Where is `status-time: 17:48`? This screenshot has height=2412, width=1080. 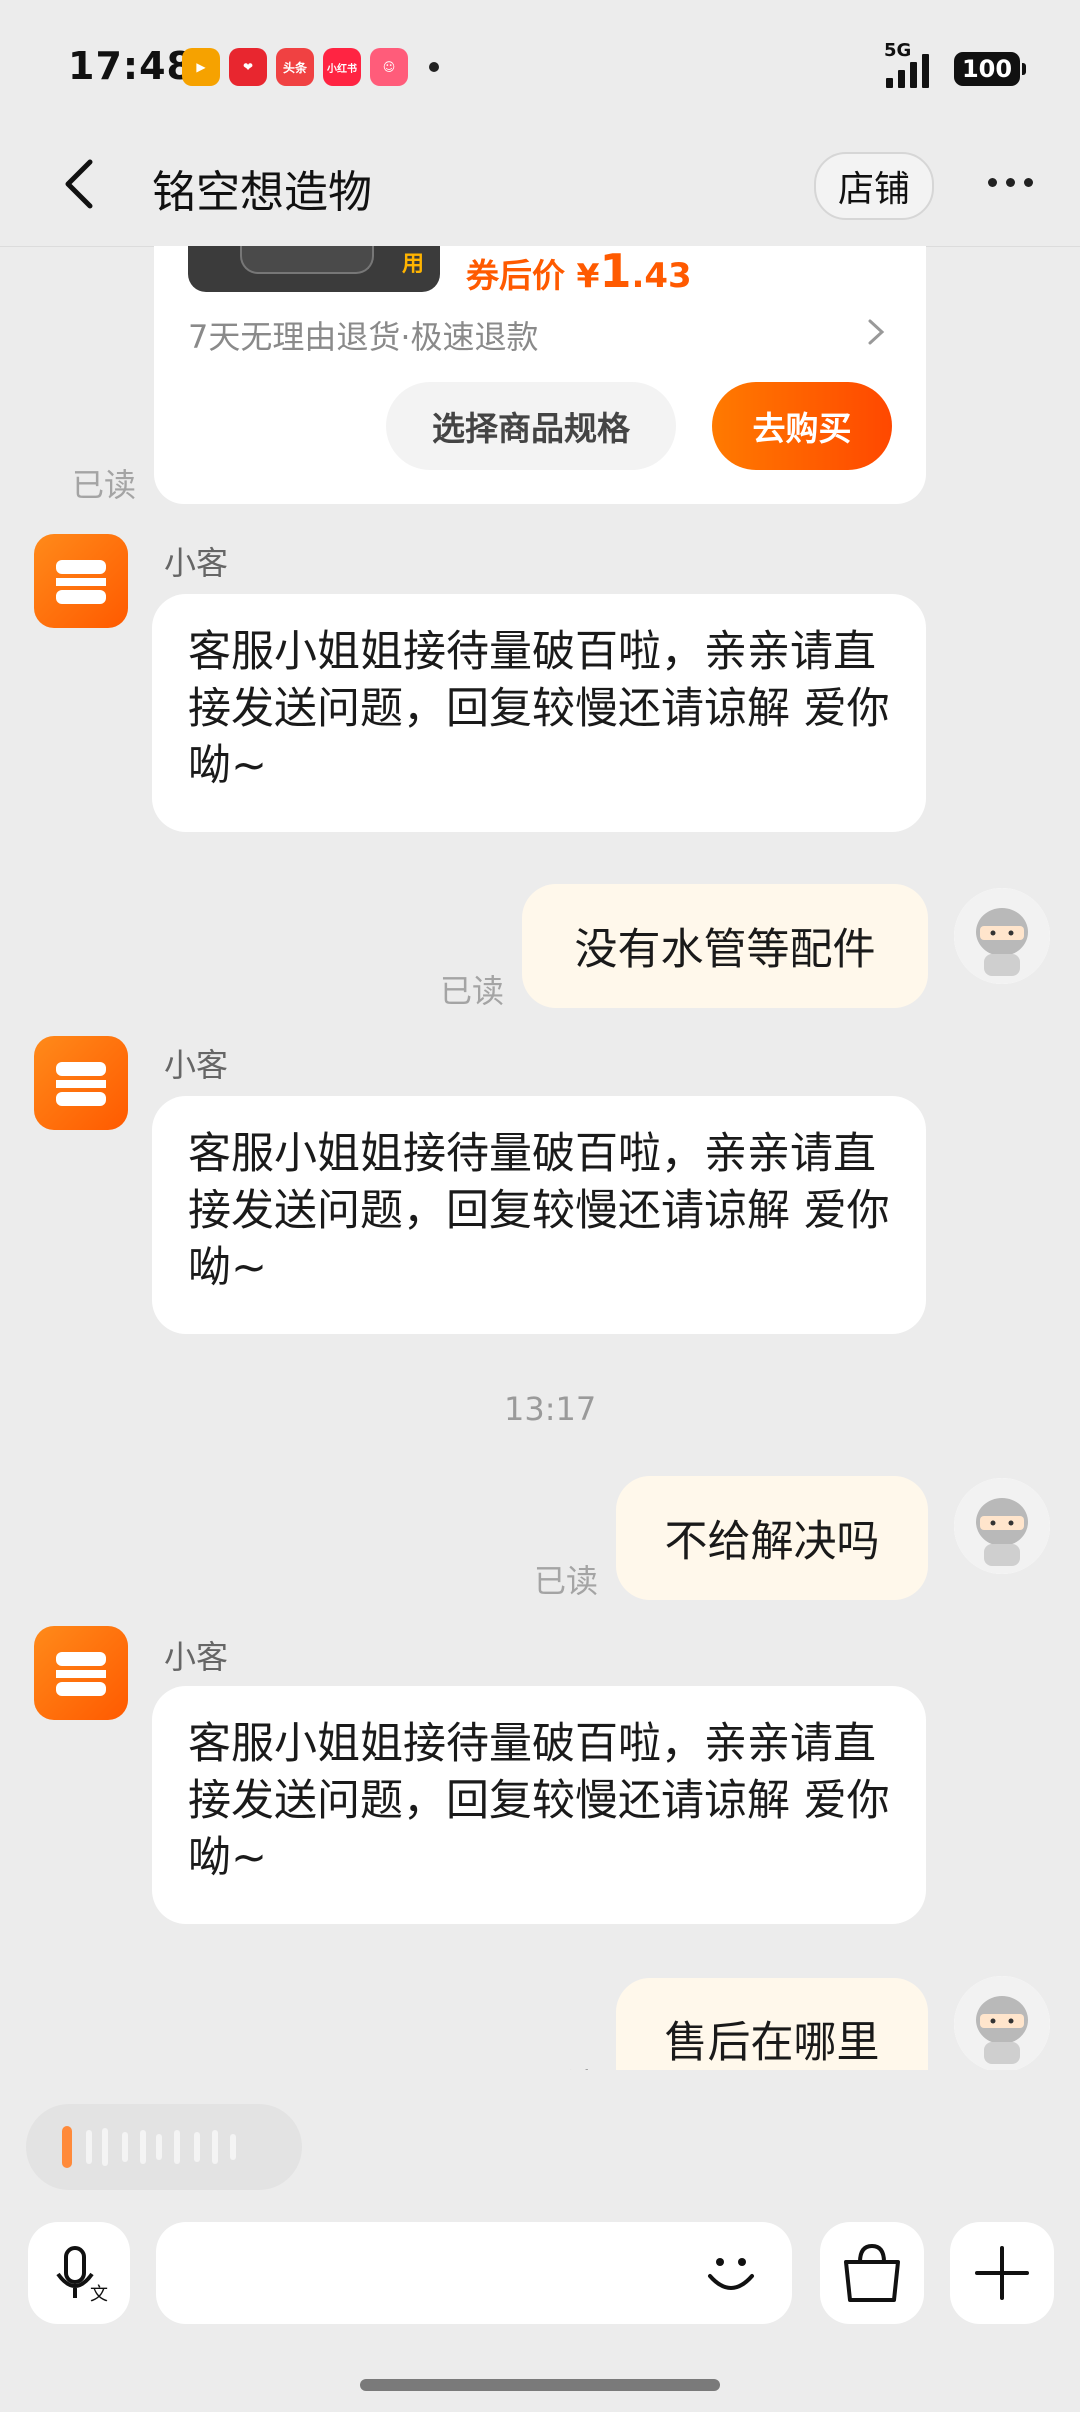 status-time: 17:48 is located at coordinates (131, 66).